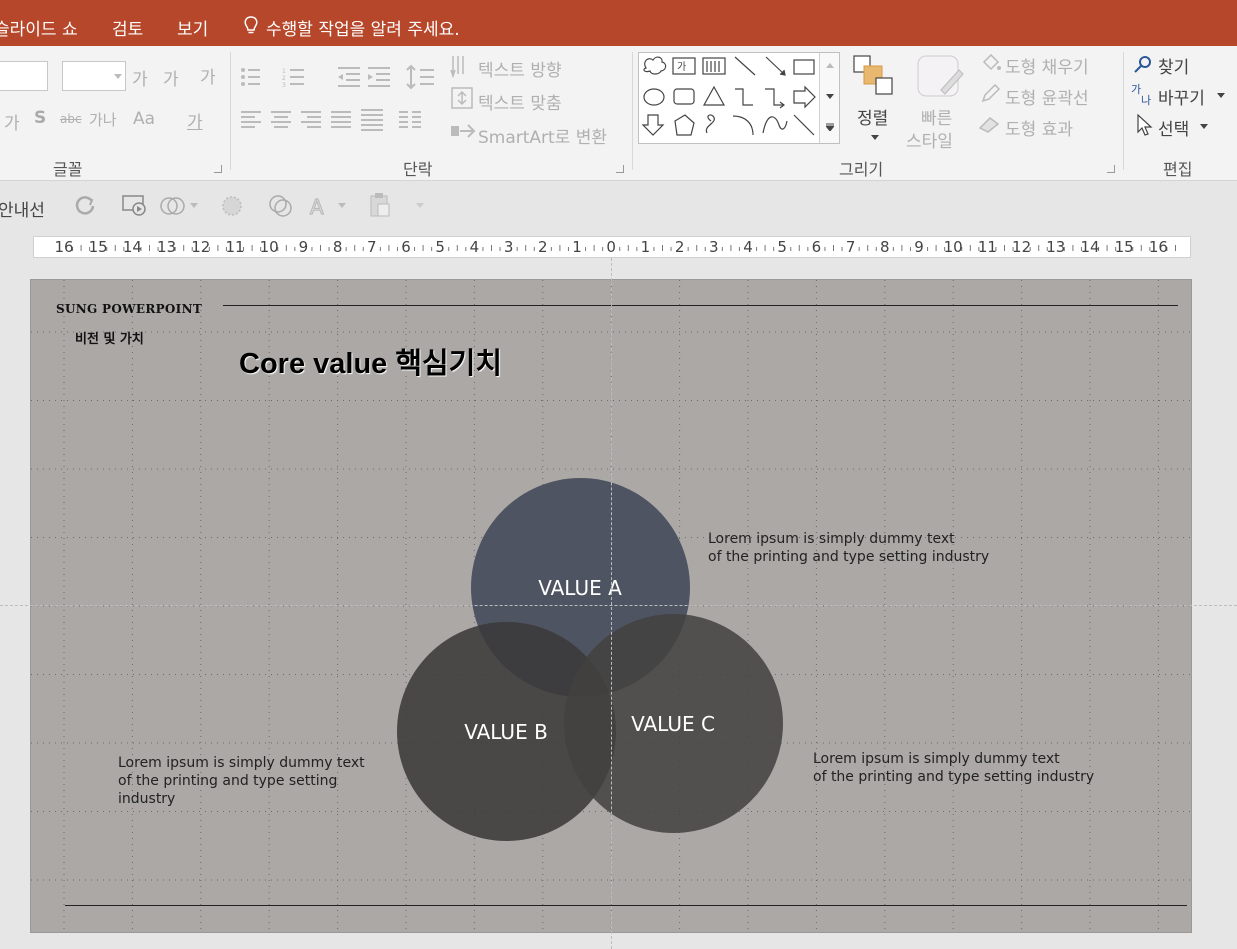  Describe the element at coordinates (953, 247) in the screenshot. I see `ruler-label: 10` at that location.